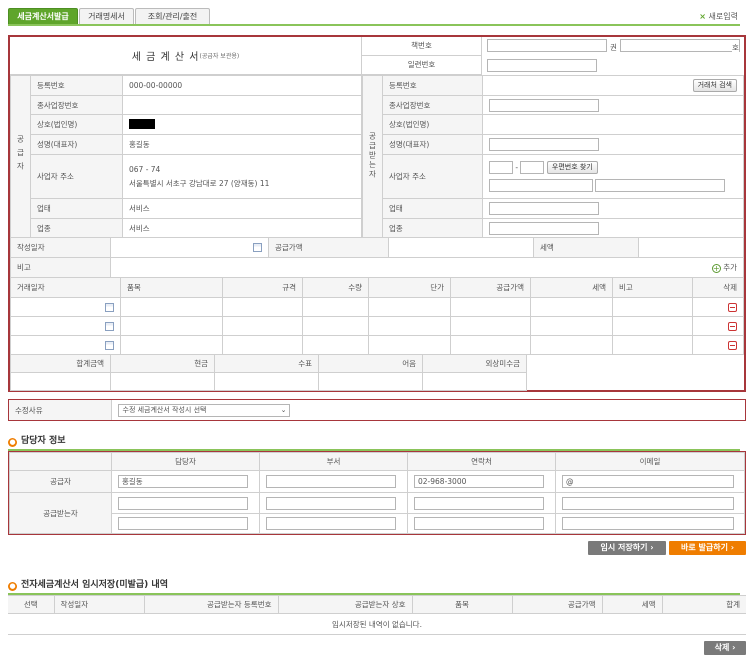 Image resolution: width=748 pixels, height=662 pixels. Describe the element at coordinates (432, 105) in the screenshot. I see `receiver-sub-biz-label: 종사업장번호` at that location.